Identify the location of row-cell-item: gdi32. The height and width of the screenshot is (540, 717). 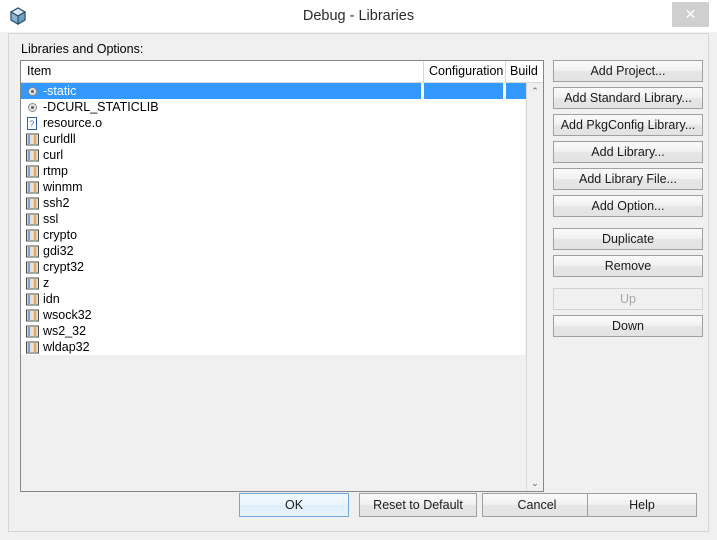
(221, 251).